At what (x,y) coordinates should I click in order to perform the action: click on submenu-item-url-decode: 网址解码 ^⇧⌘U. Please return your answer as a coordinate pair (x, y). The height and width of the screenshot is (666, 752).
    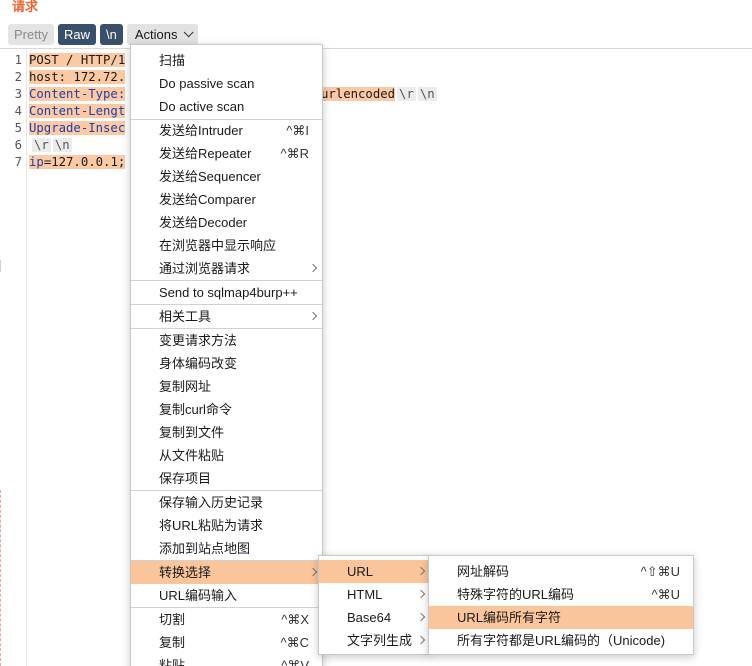
    Looking at the image, I should click on (561, 571).